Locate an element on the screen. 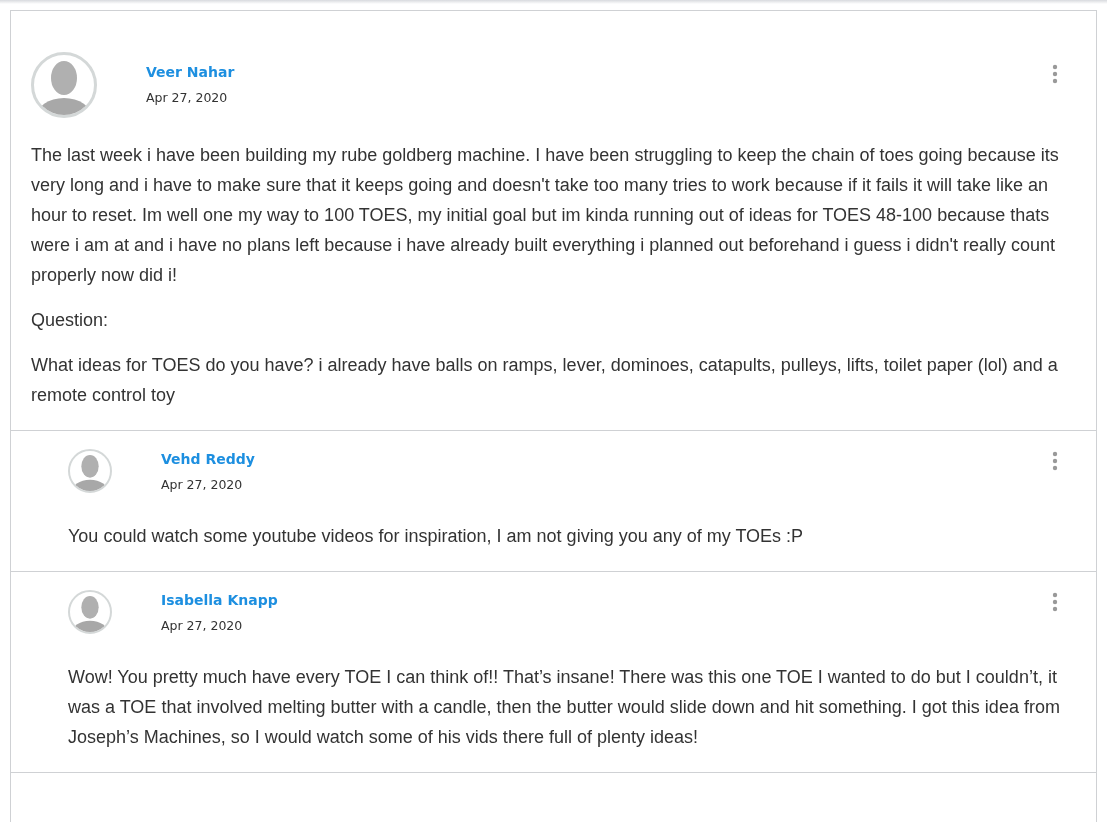  author-name: Isabella Knapp is located at coordinates (219, 600).